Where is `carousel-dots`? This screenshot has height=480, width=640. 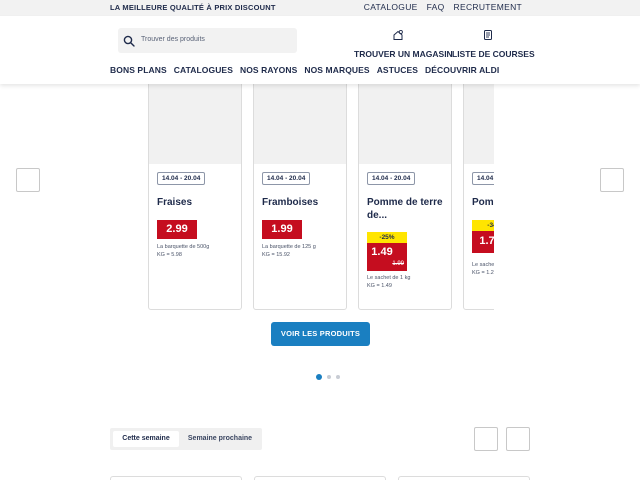 carousel-dots is located at coordinates (328, 377).